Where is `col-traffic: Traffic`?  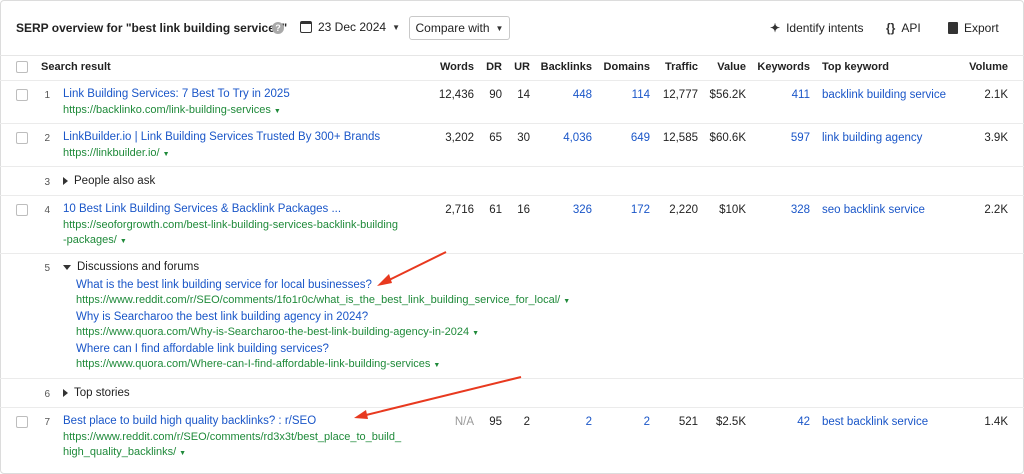
col-traffic: Traffic is located at coordinates (677, 67).